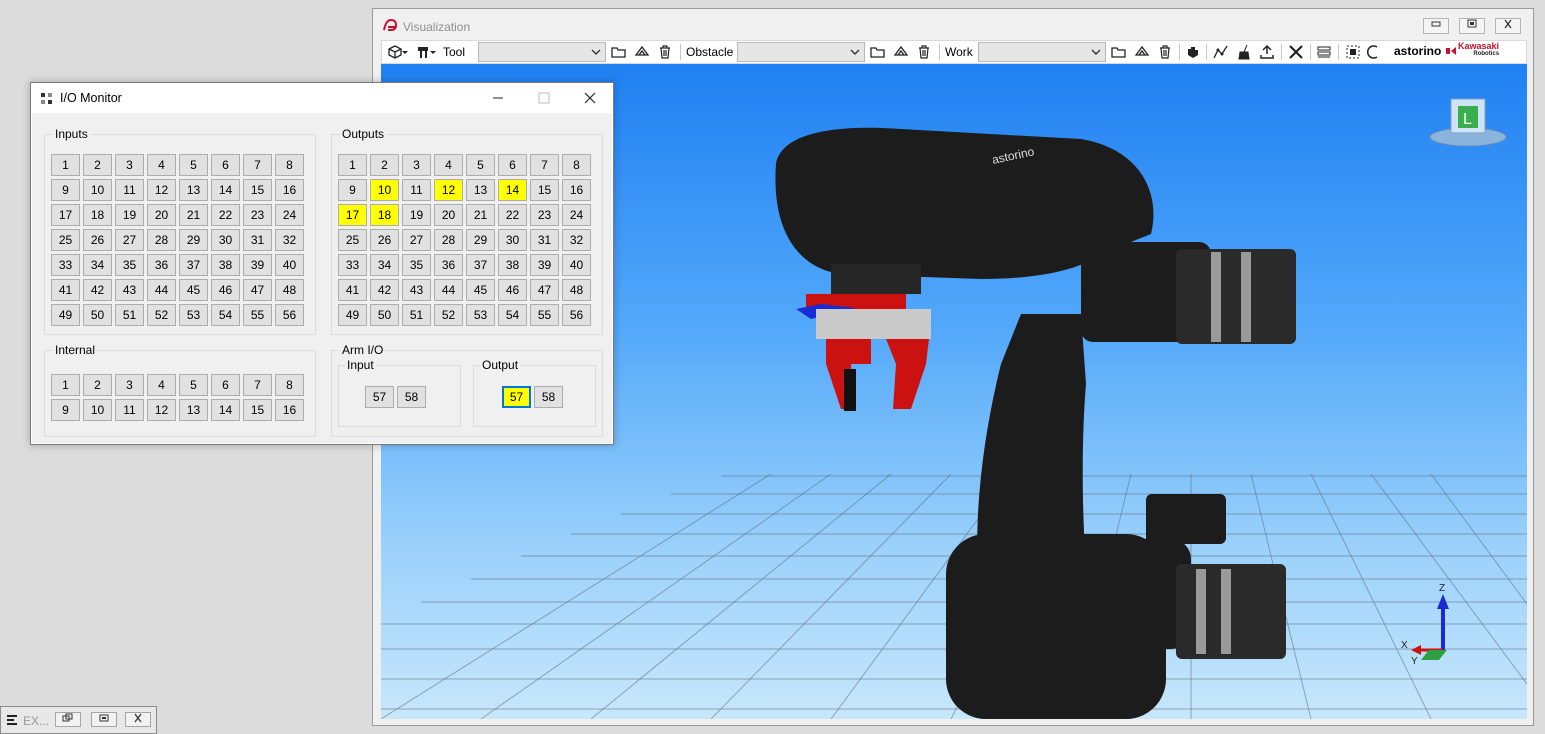  What do you see at coordinates (129, 240) in the screenshot?
I see `input-27-button: 27` at bounding box center [129, 240].